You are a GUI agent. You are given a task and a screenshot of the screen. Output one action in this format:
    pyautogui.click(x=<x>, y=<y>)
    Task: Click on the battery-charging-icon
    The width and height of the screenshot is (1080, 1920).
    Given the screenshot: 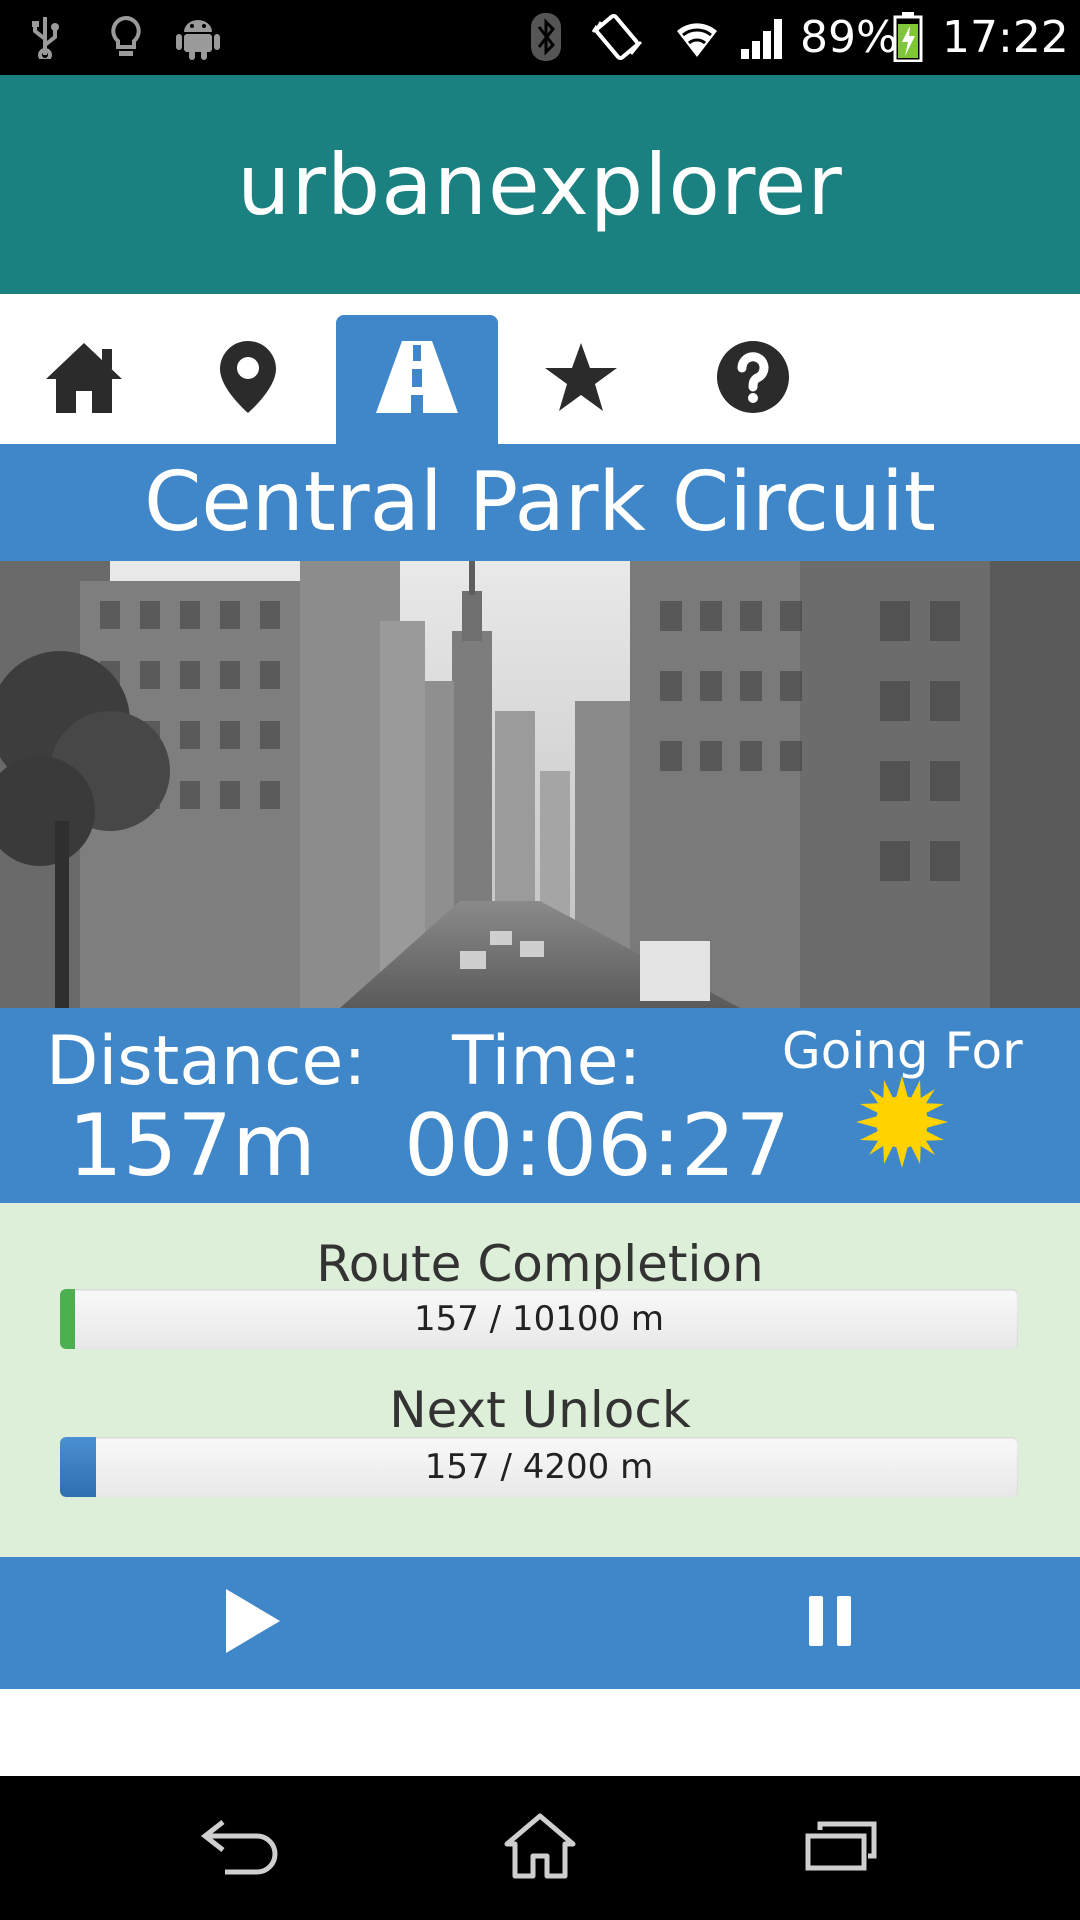 What is the action you would take?
    pyautogui.click(x=908, y=37)
    